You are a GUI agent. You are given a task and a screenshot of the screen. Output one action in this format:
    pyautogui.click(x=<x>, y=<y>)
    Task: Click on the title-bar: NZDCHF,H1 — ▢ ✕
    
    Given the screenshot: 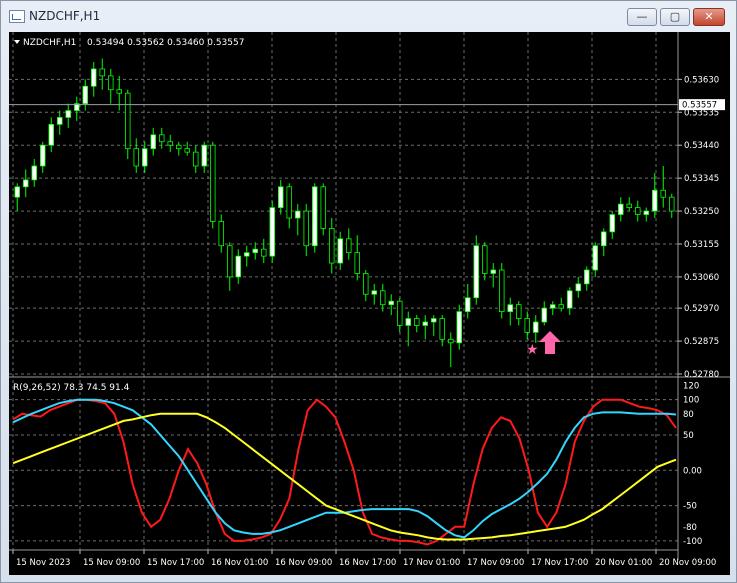 What is the action you would take?
    pyautogui.click(x=368, y=16)
    